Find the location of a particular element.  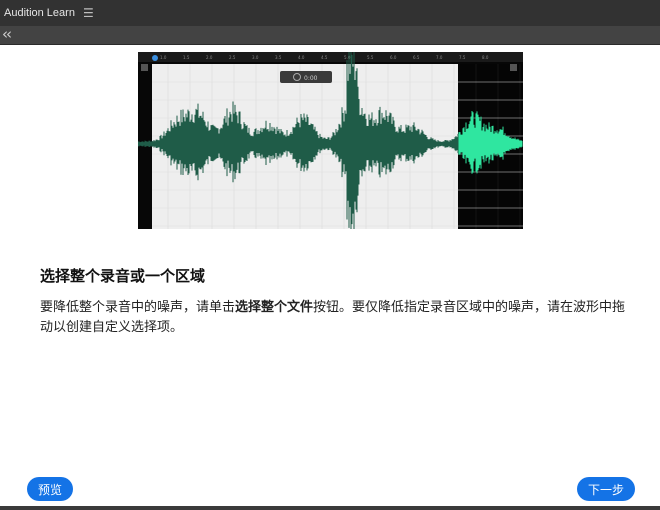

ruler-tick-label: 3.5 is located at coordinates (278, 57).